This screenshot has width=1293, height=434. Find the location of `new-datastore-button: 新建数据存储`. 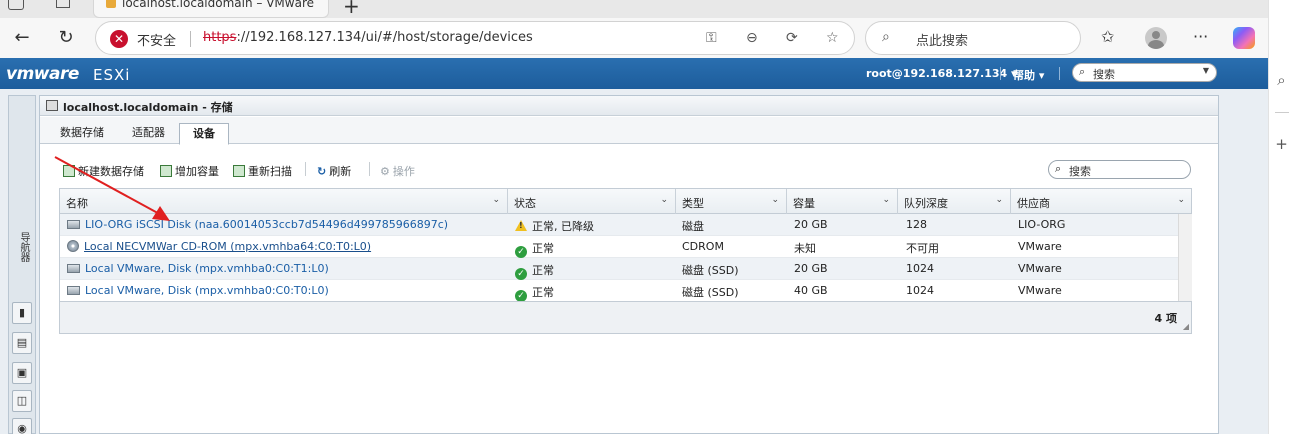

new-datastore-button: 新建数据存储 is located at coordinates (103, 171).